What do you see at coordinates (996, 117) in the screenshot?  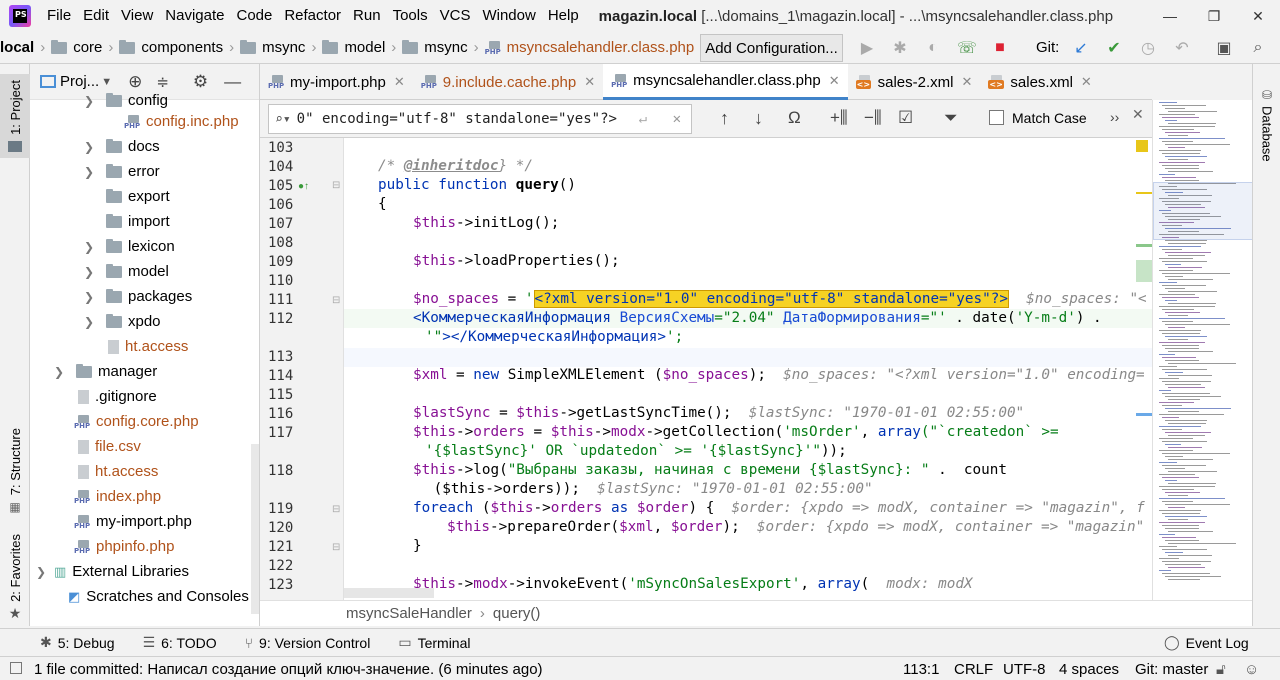 I see `match-case-checkbox` at bounding box center [996, 117].